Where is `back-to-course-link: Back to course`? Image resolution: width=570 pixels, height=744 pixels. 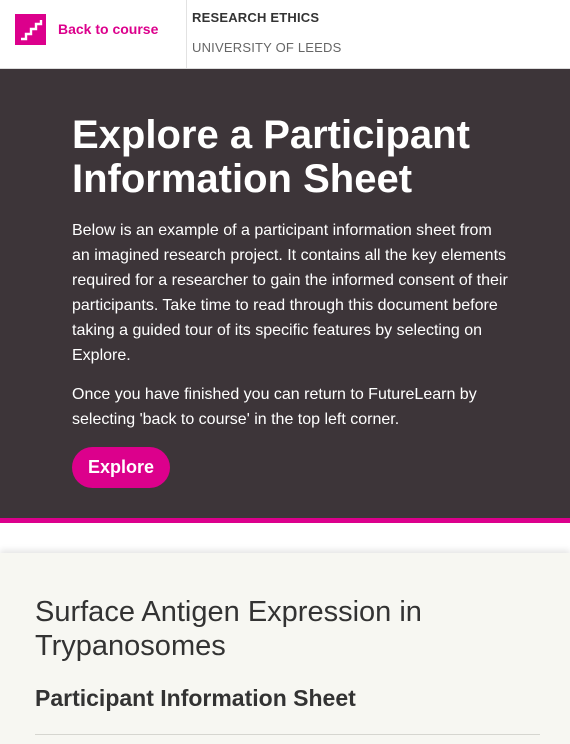 back-to-course-link: Back to course is located at coordinates (93, 34).